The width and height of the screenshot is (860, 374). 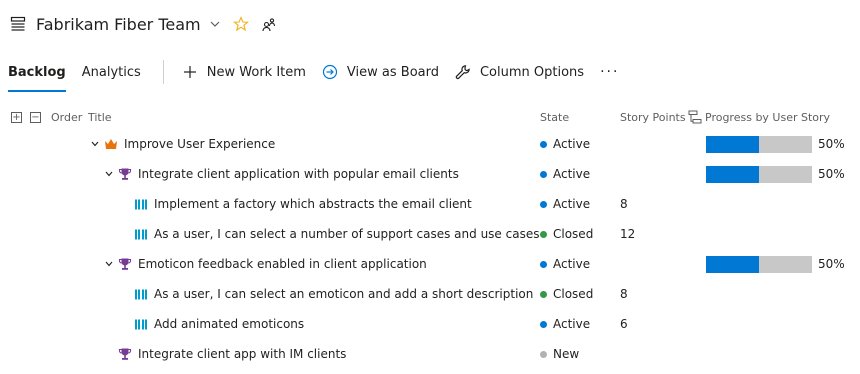 I want to click on progress-header-label: Progress by User Story, so click(x=768, y=117).